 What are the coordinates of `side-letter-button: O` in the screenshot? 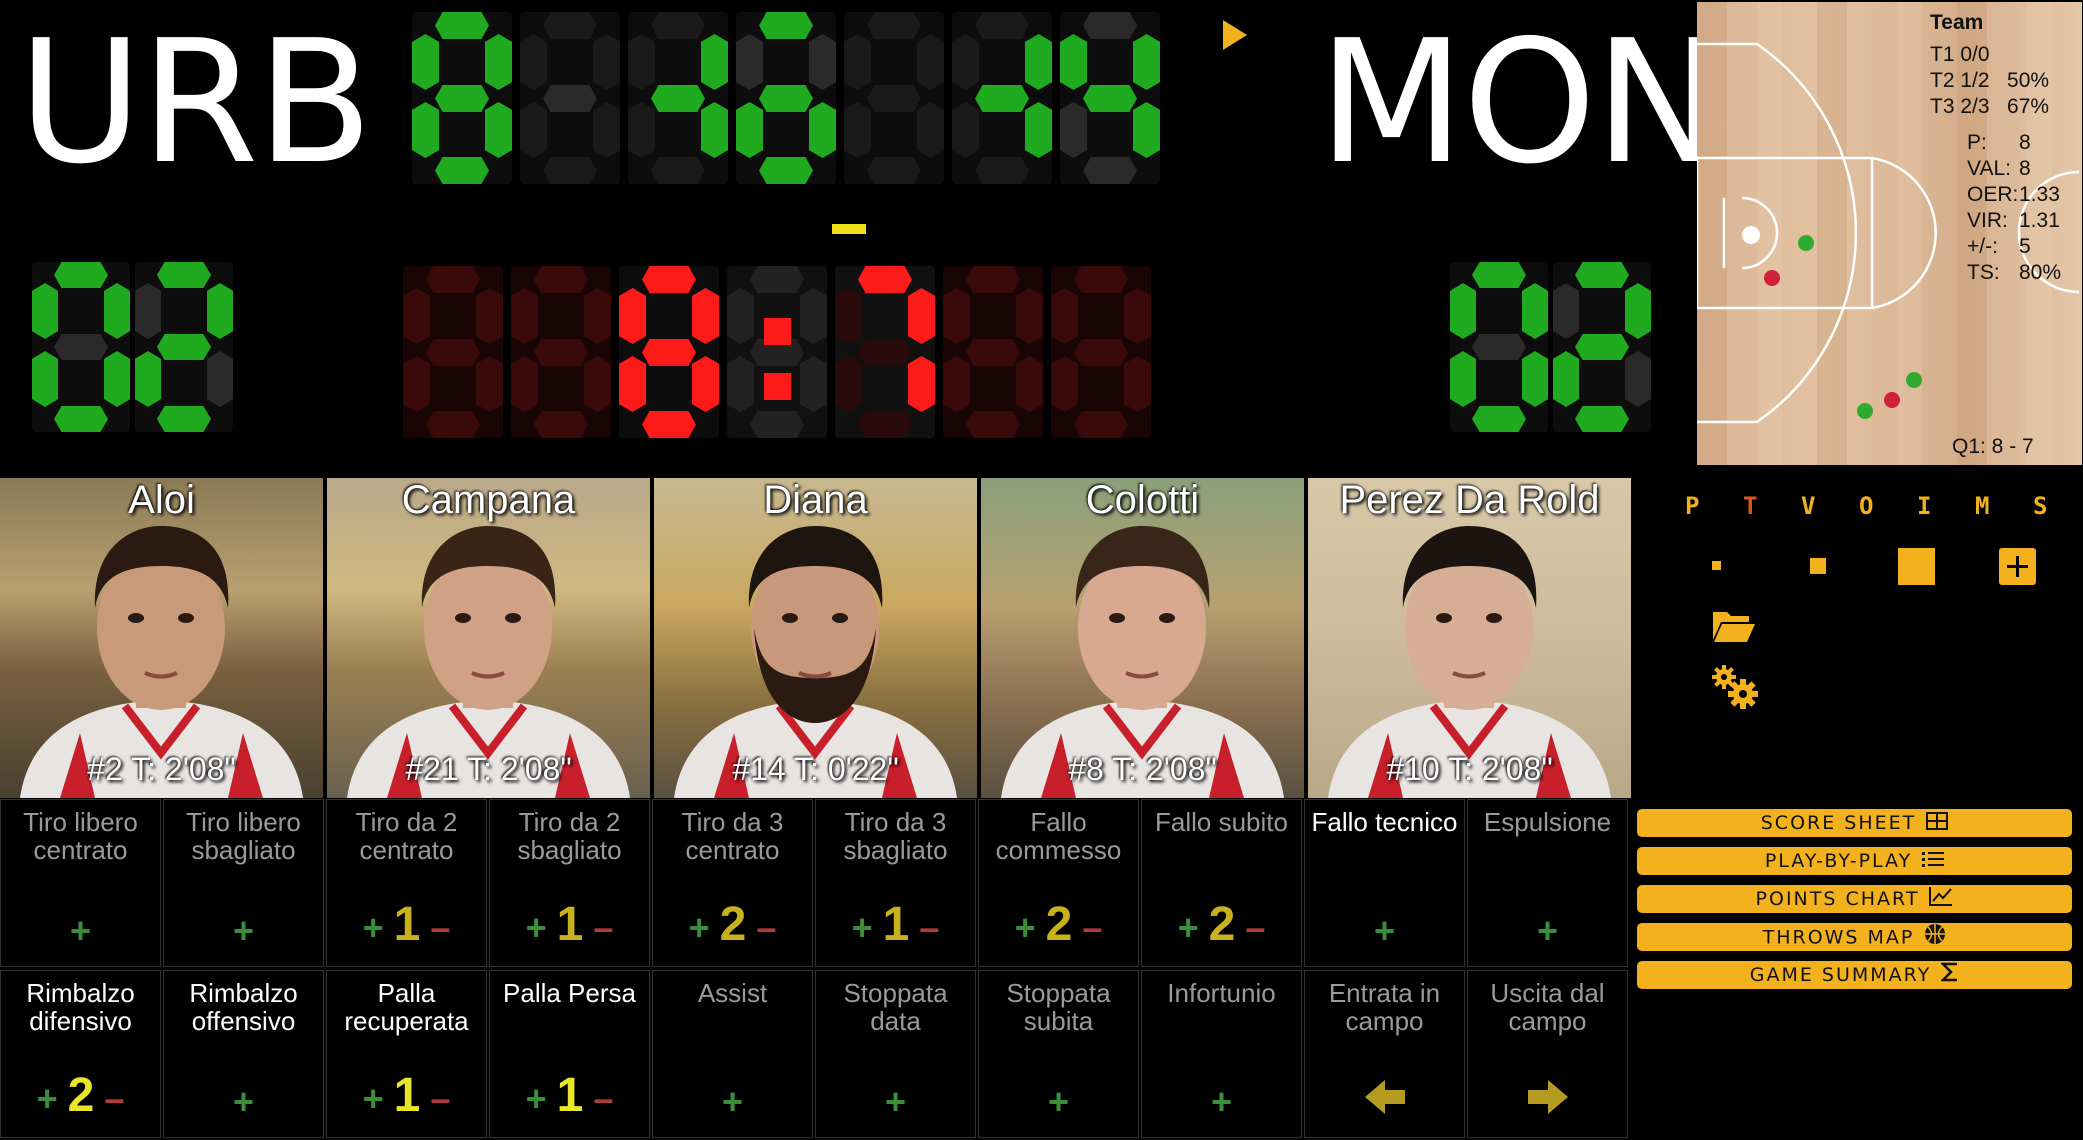 It's located at (1866, 506).